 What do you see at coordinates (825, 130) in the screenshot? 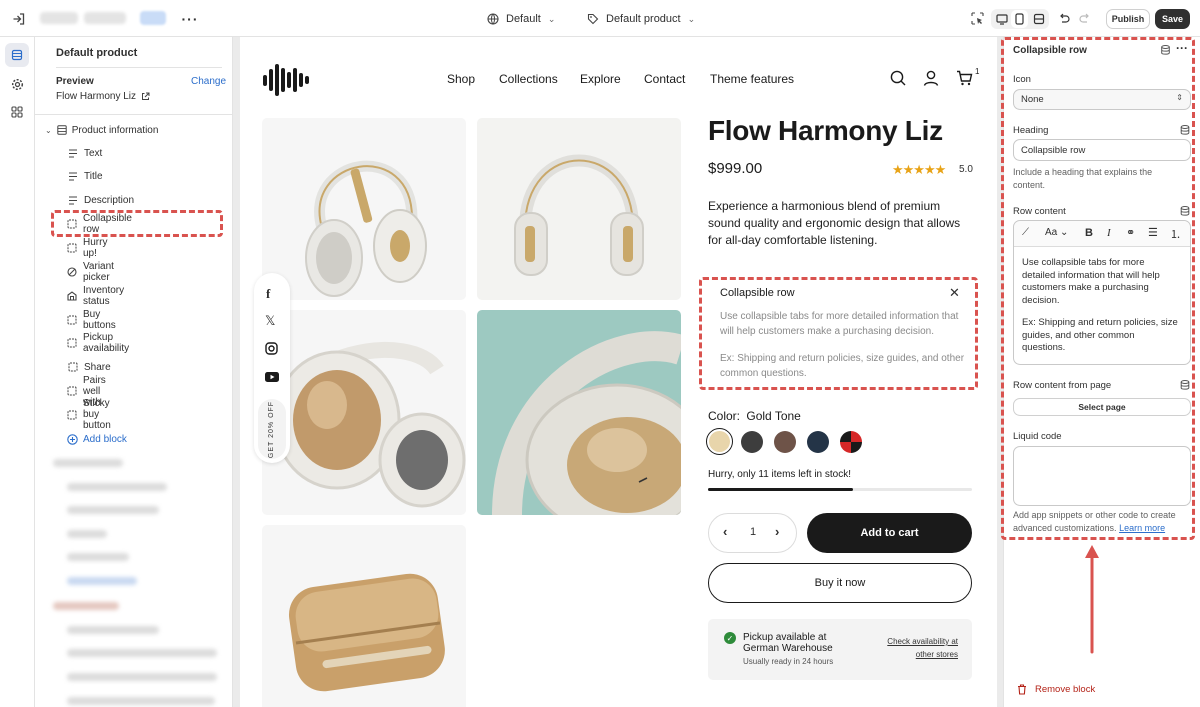
I see `product-title: Flow Harmony Liz` at bounding box center [825, 130].